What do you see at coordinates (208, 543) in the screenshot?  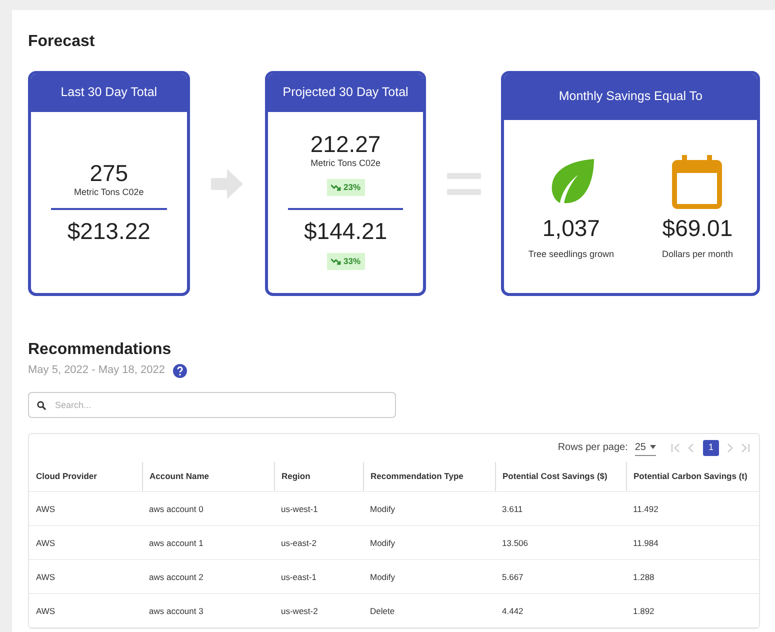 I see `table-cell: aws account 1` at bounding box center [208, 543].